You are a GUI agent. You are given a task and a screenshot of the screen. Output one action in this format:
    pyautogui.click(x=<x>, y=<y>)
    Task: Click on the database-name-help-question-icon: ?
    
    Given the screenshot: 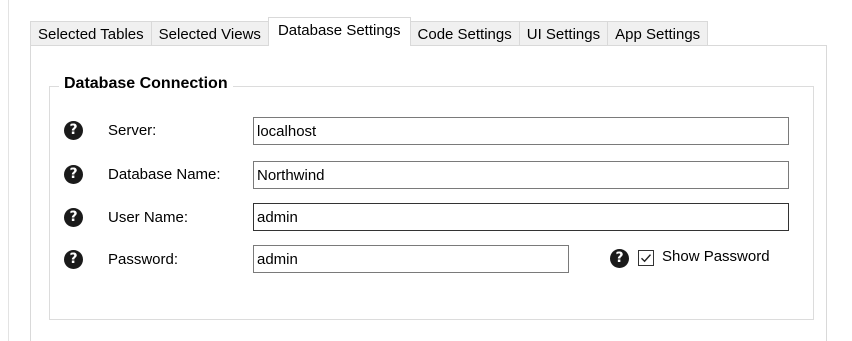 What is the action you would take?
    pyautogui.click(x=73, y=174)
    